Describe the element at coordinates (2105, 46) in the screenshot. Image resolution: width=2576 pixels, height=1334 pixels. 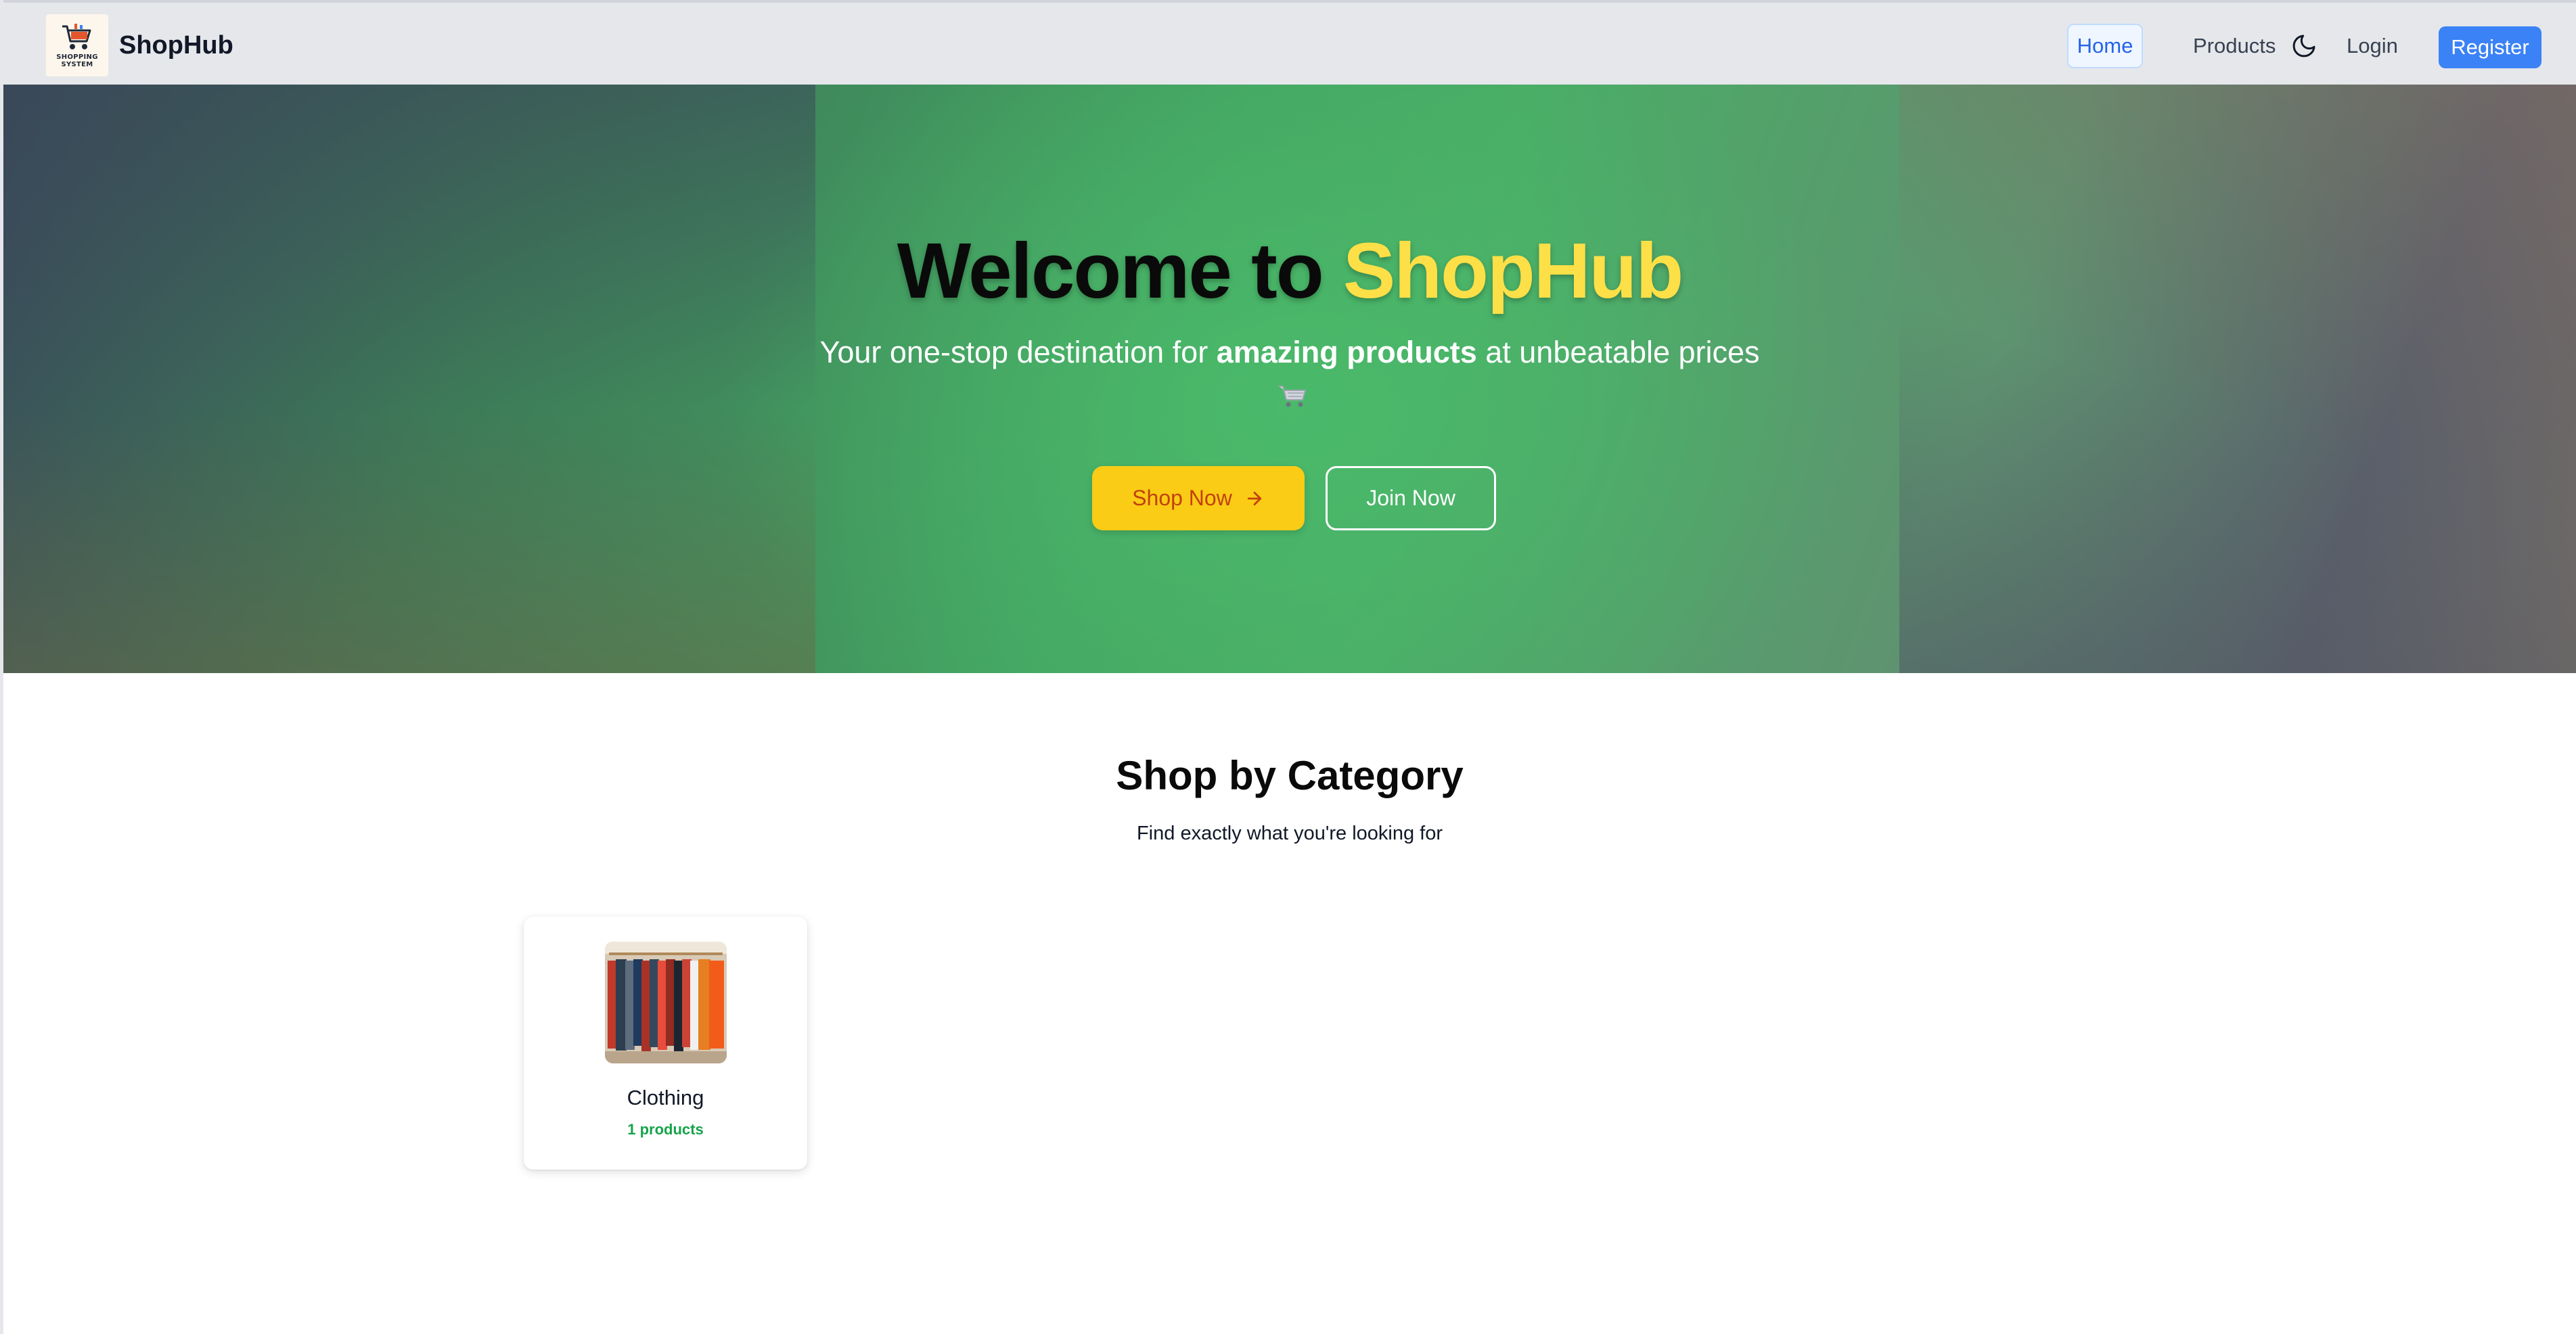
I see `nav-home-link: Home` at that location.